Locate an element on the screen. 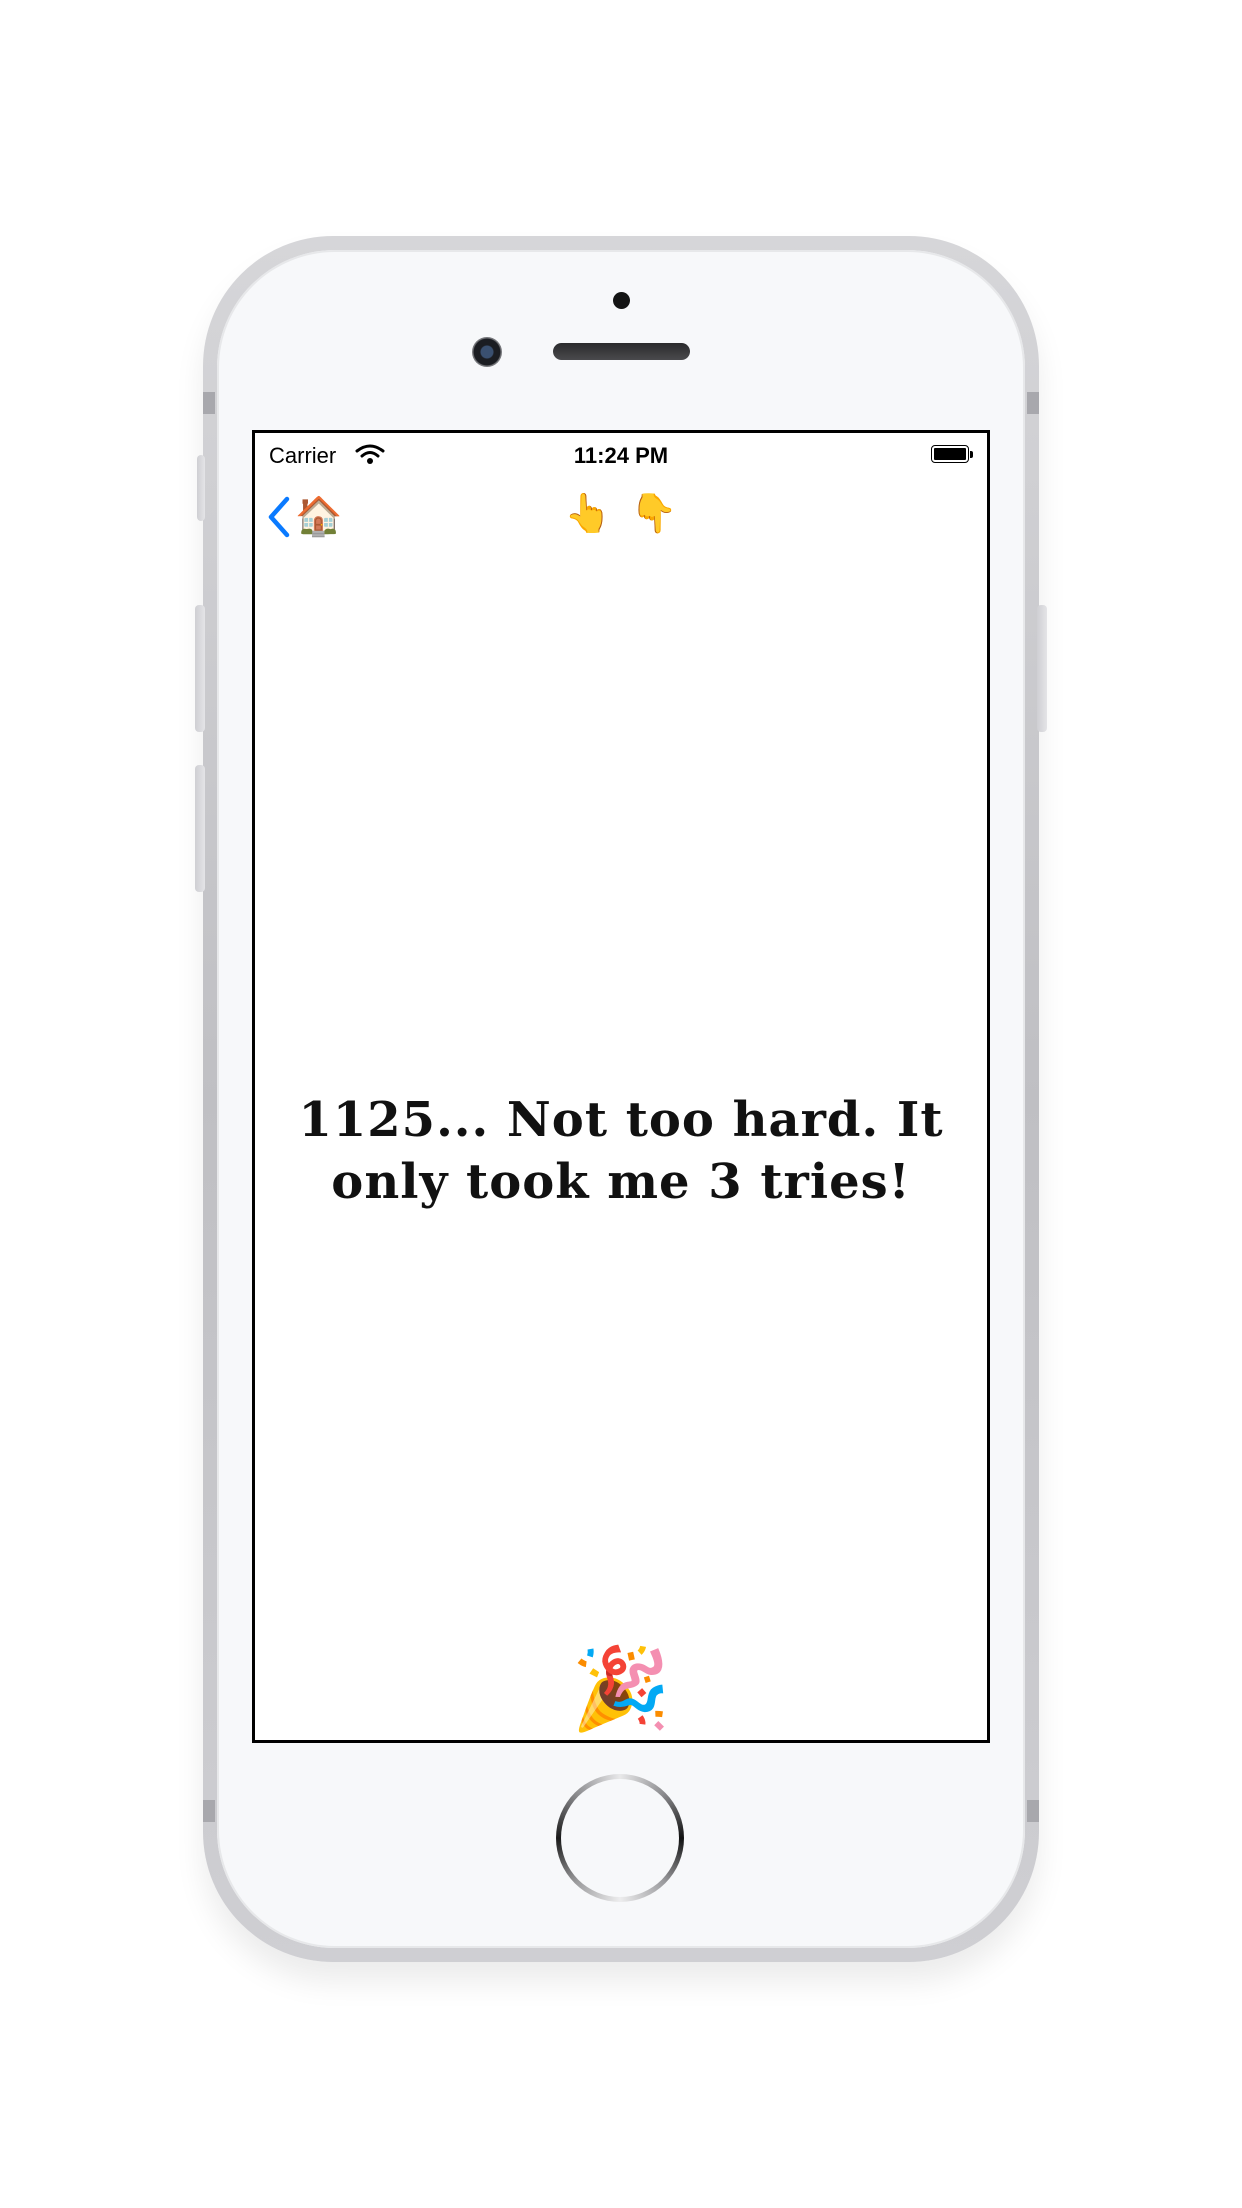 This screenshot has height=2208, width=1242. antenna-line-top-left is located at coordinates (209, 403).